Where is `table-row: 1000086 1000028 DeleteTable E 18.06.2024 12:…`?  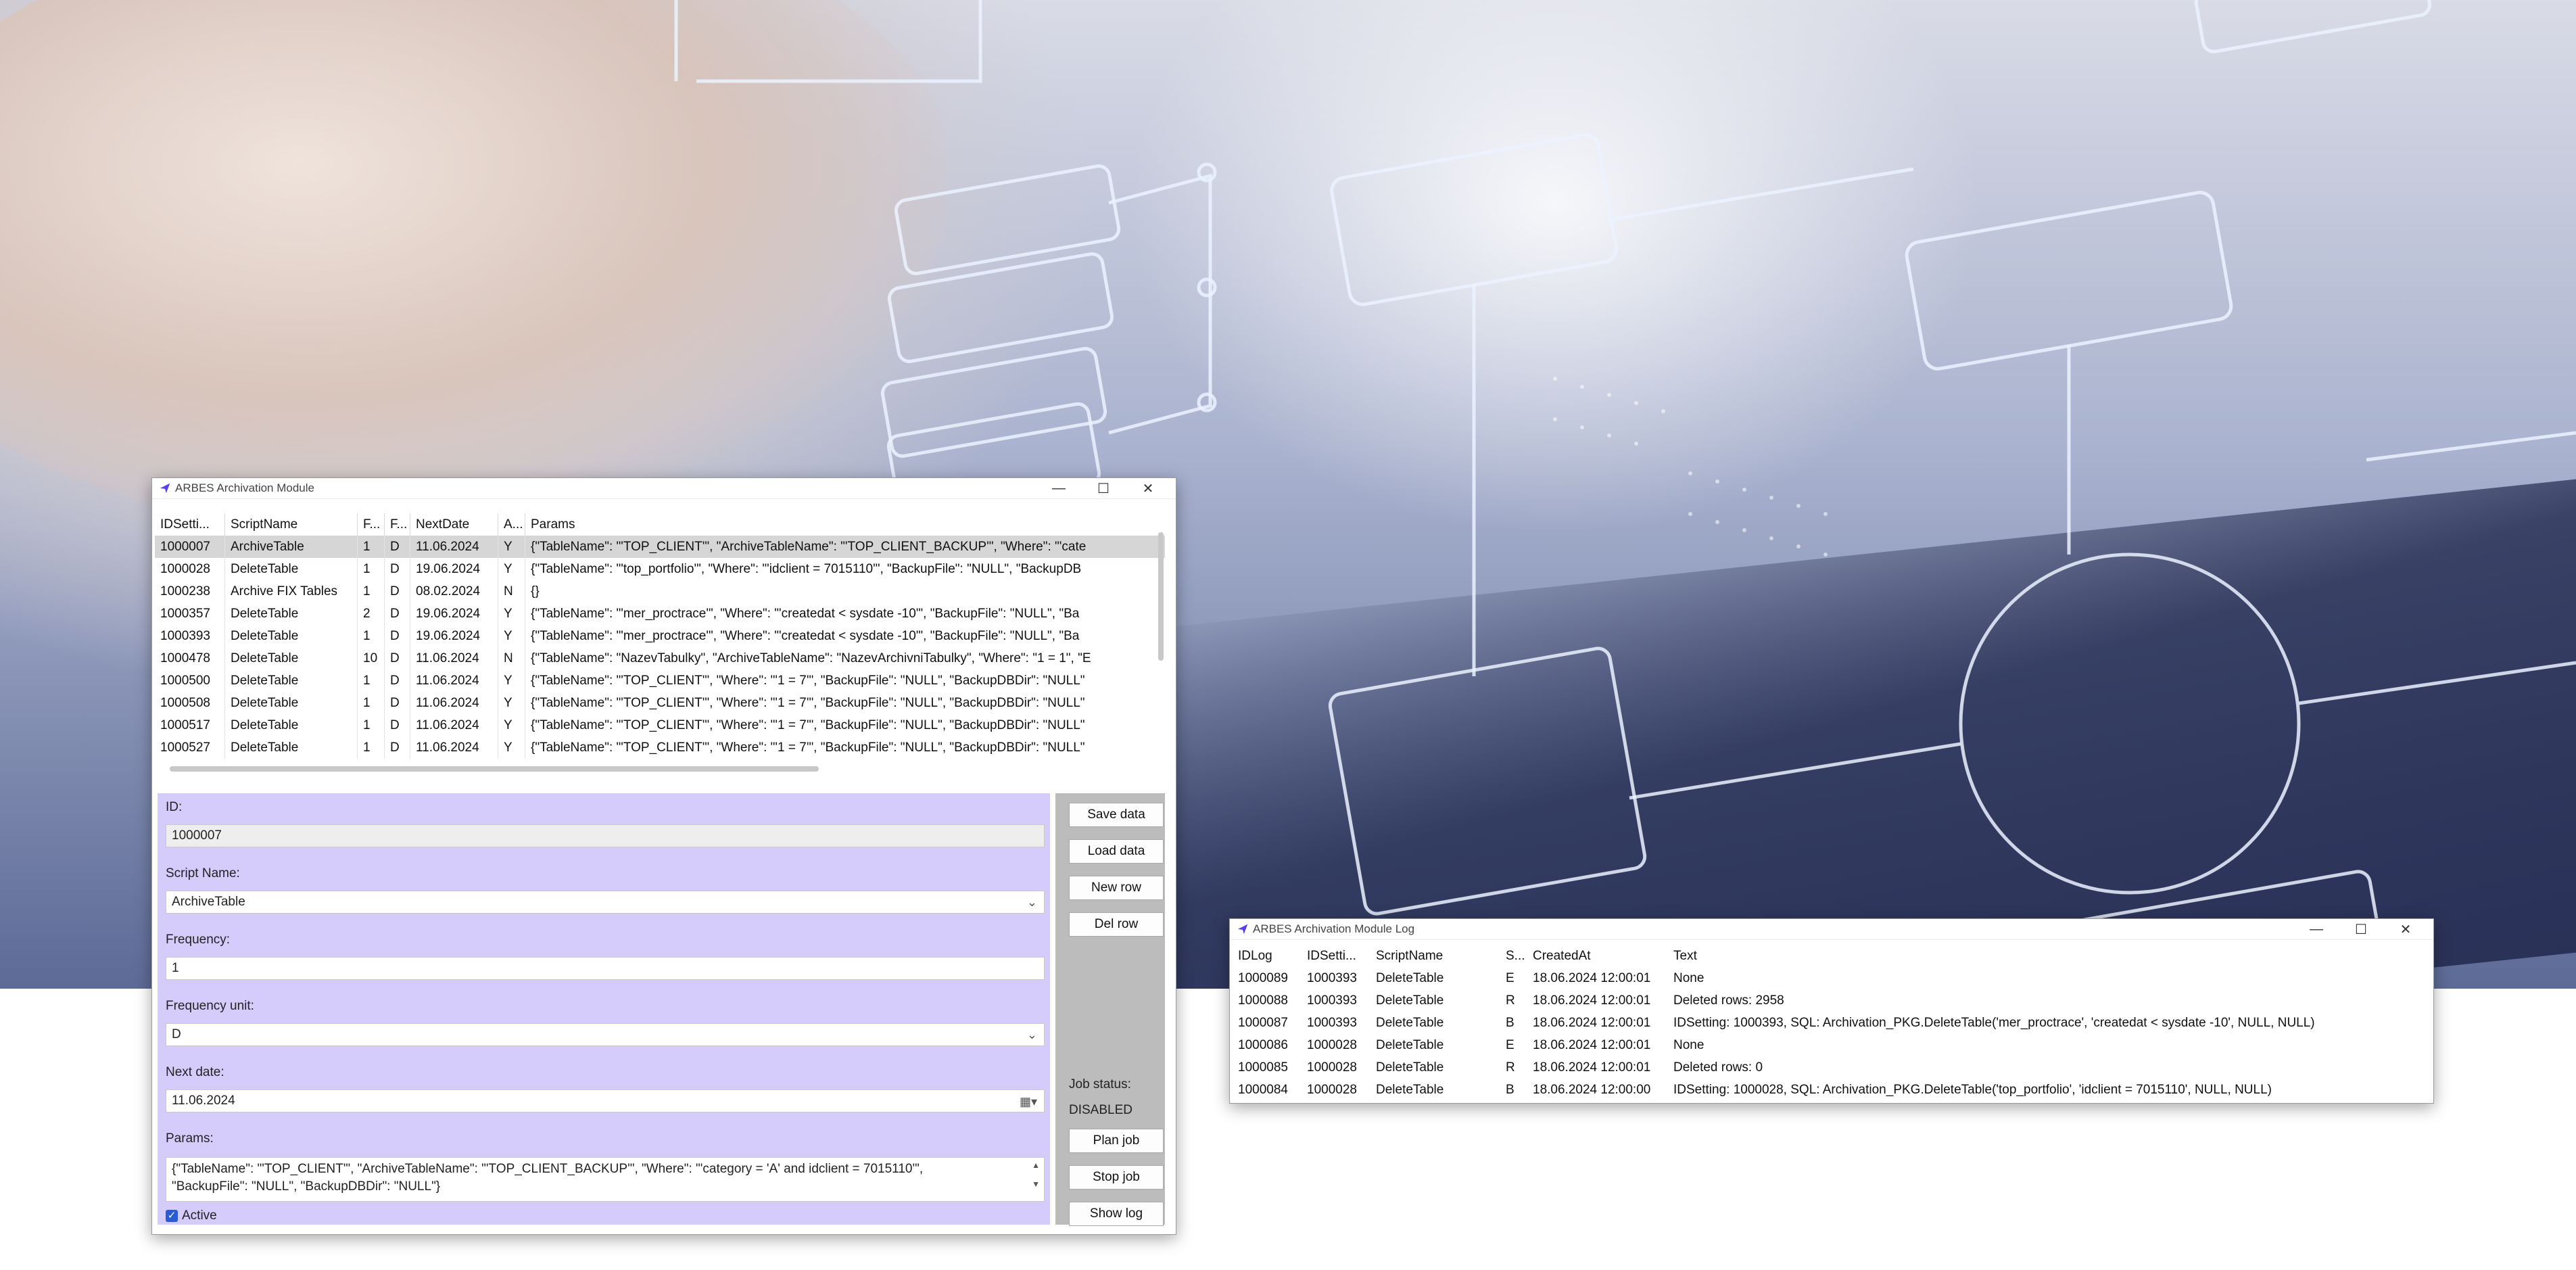
table-row: 1000086 1000028 DeleteTable E 18.06.2024 12:… is located at coordinates (1831, 1045).